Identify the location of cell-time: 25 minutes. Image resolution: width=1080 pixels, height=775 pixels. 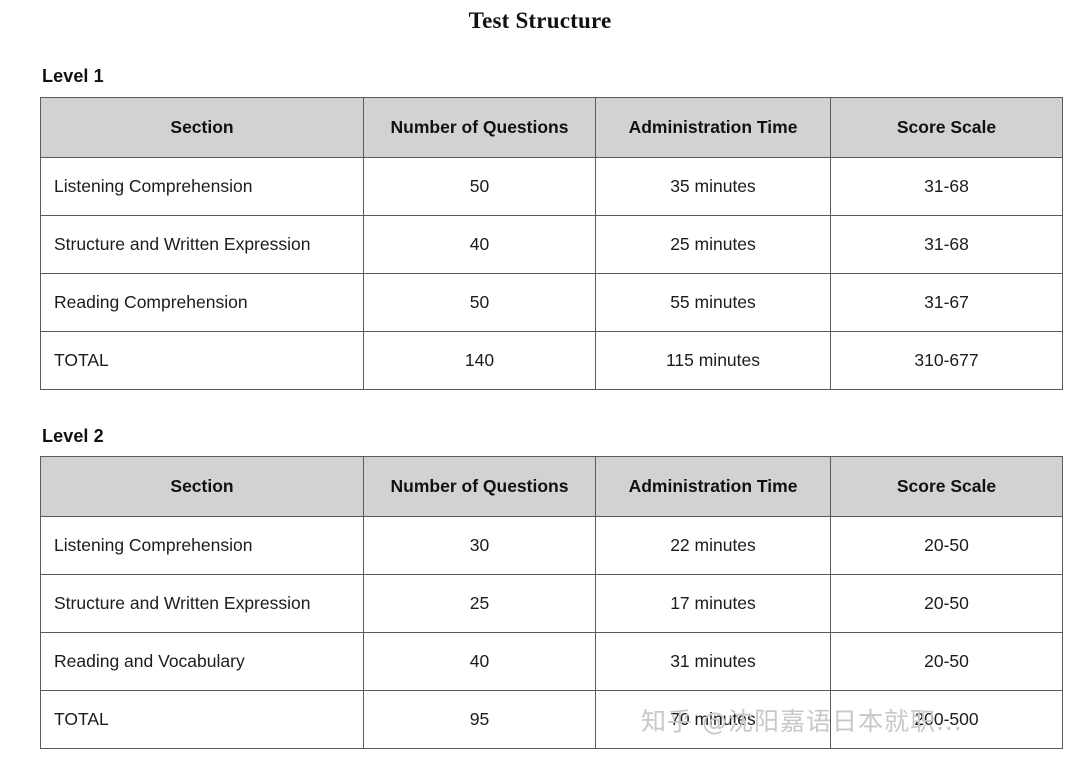
(713, 244).